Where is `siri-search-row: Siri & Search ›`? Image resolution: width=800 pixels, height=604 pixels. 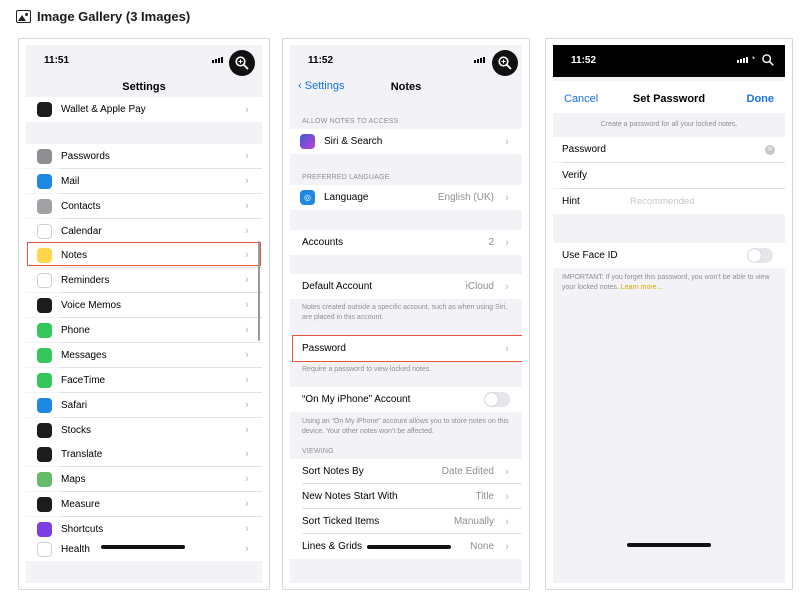 siri-search-row: Siri & Search › is located at coordinates (406, 141).